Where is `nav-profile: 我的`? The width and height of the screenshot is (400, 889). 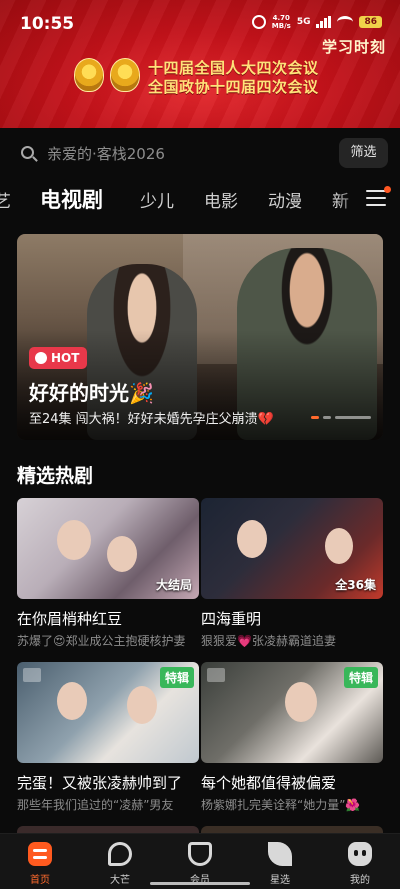
nav-profile: 我的 is located at coordinates (360, 861).